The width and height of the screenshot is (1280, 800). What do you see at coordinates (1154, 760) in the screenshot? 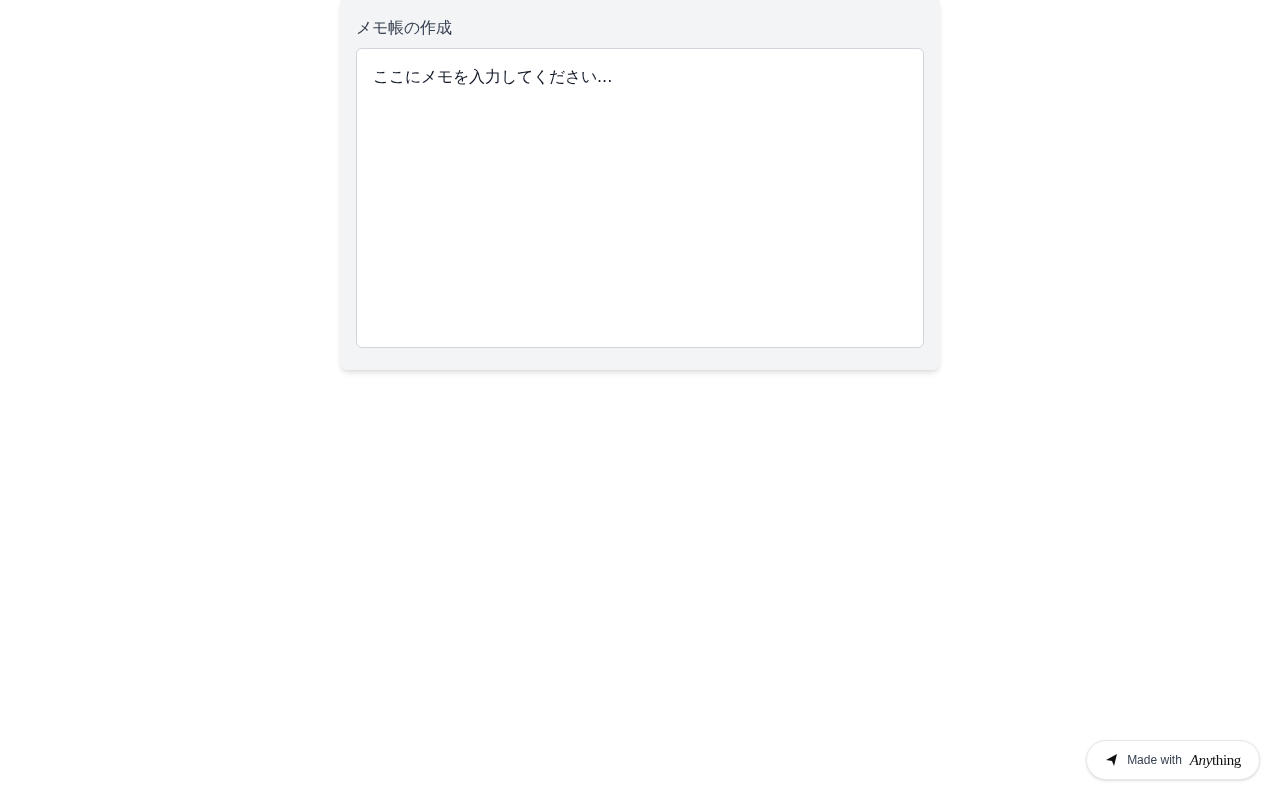
I see `badge-text: Made with` at bounding box center [1154, 760].